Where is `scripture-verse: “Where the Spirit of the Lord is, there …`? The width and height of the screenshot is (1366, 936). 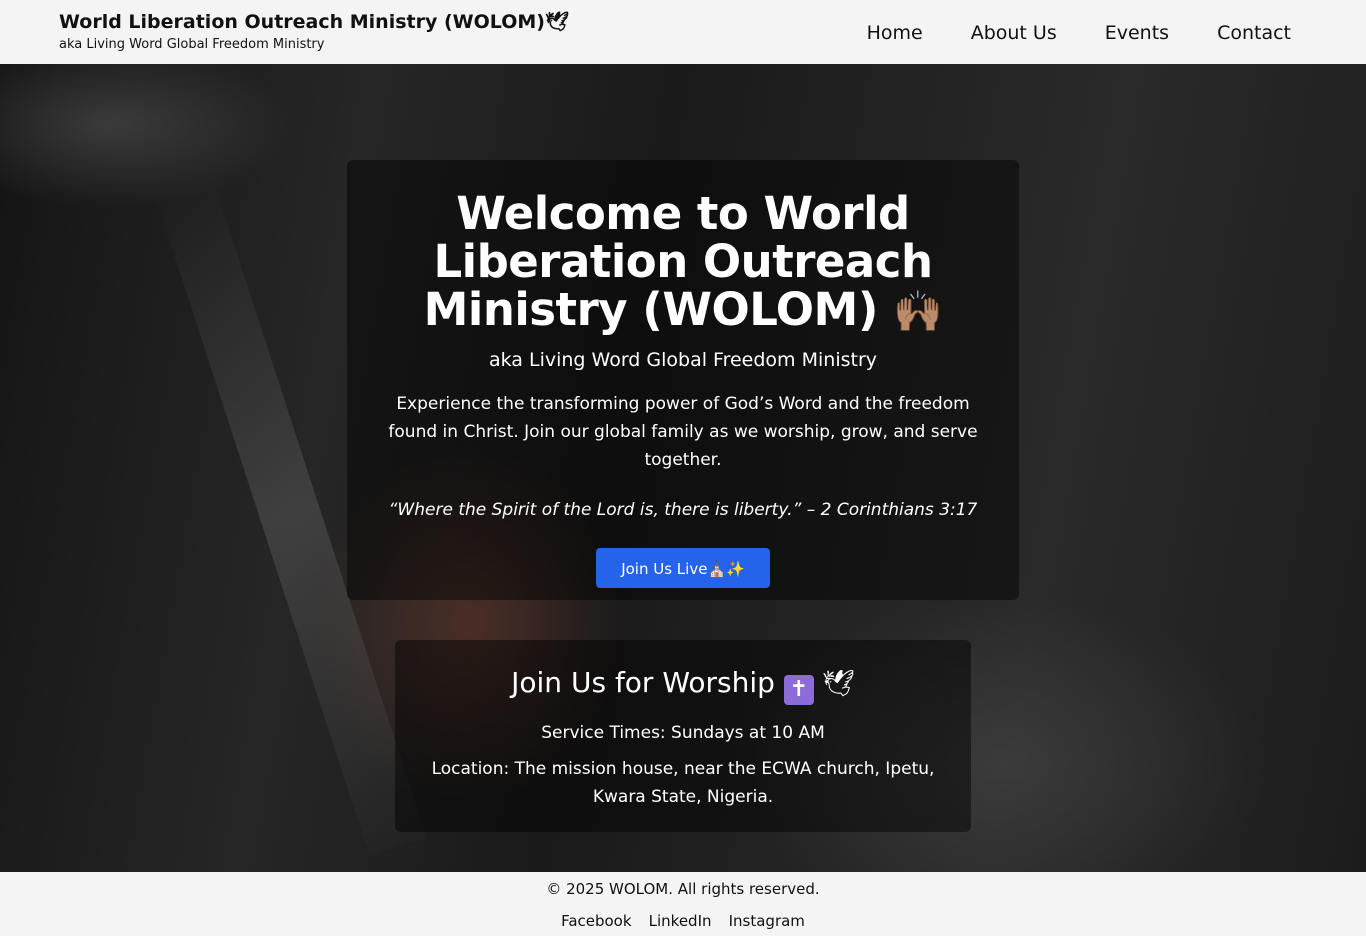
scripture-verse: “Where the Spirit of the Lord is, there … is located at coordinates (683, 510).